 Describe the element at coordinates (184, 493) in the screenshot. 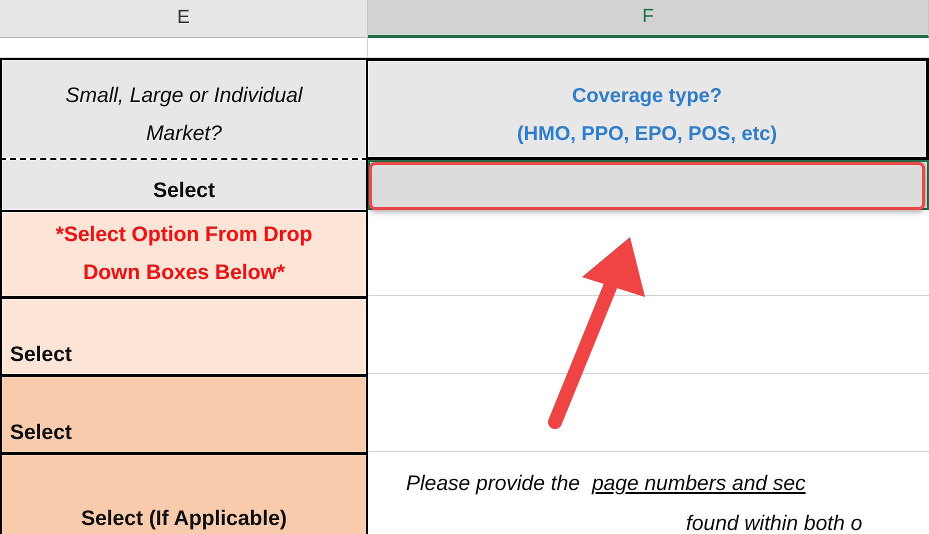

I see `table-cell: Select (If Applicable)` at that location.